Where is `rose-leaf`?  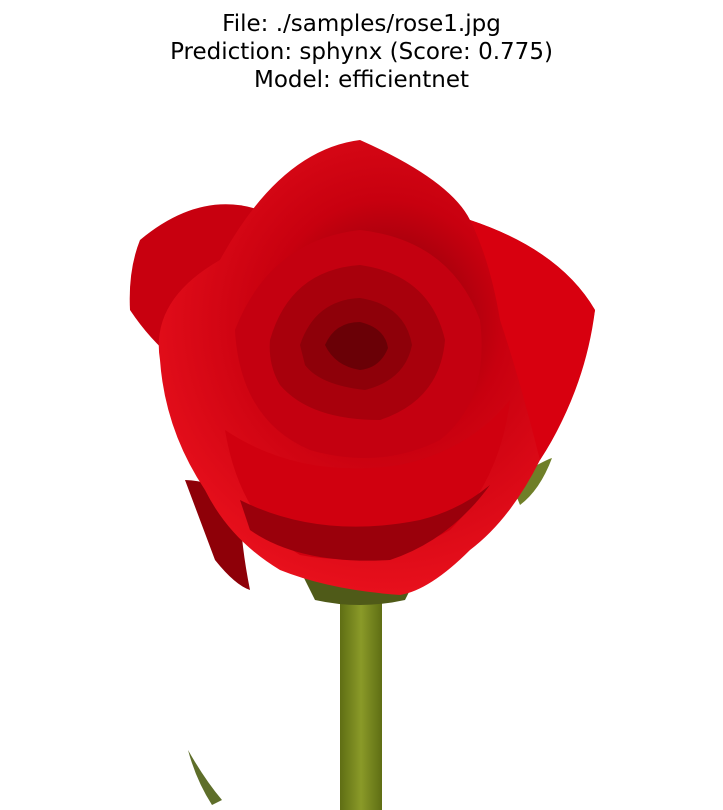 rose-leaf is located at coordinates (205, 777).